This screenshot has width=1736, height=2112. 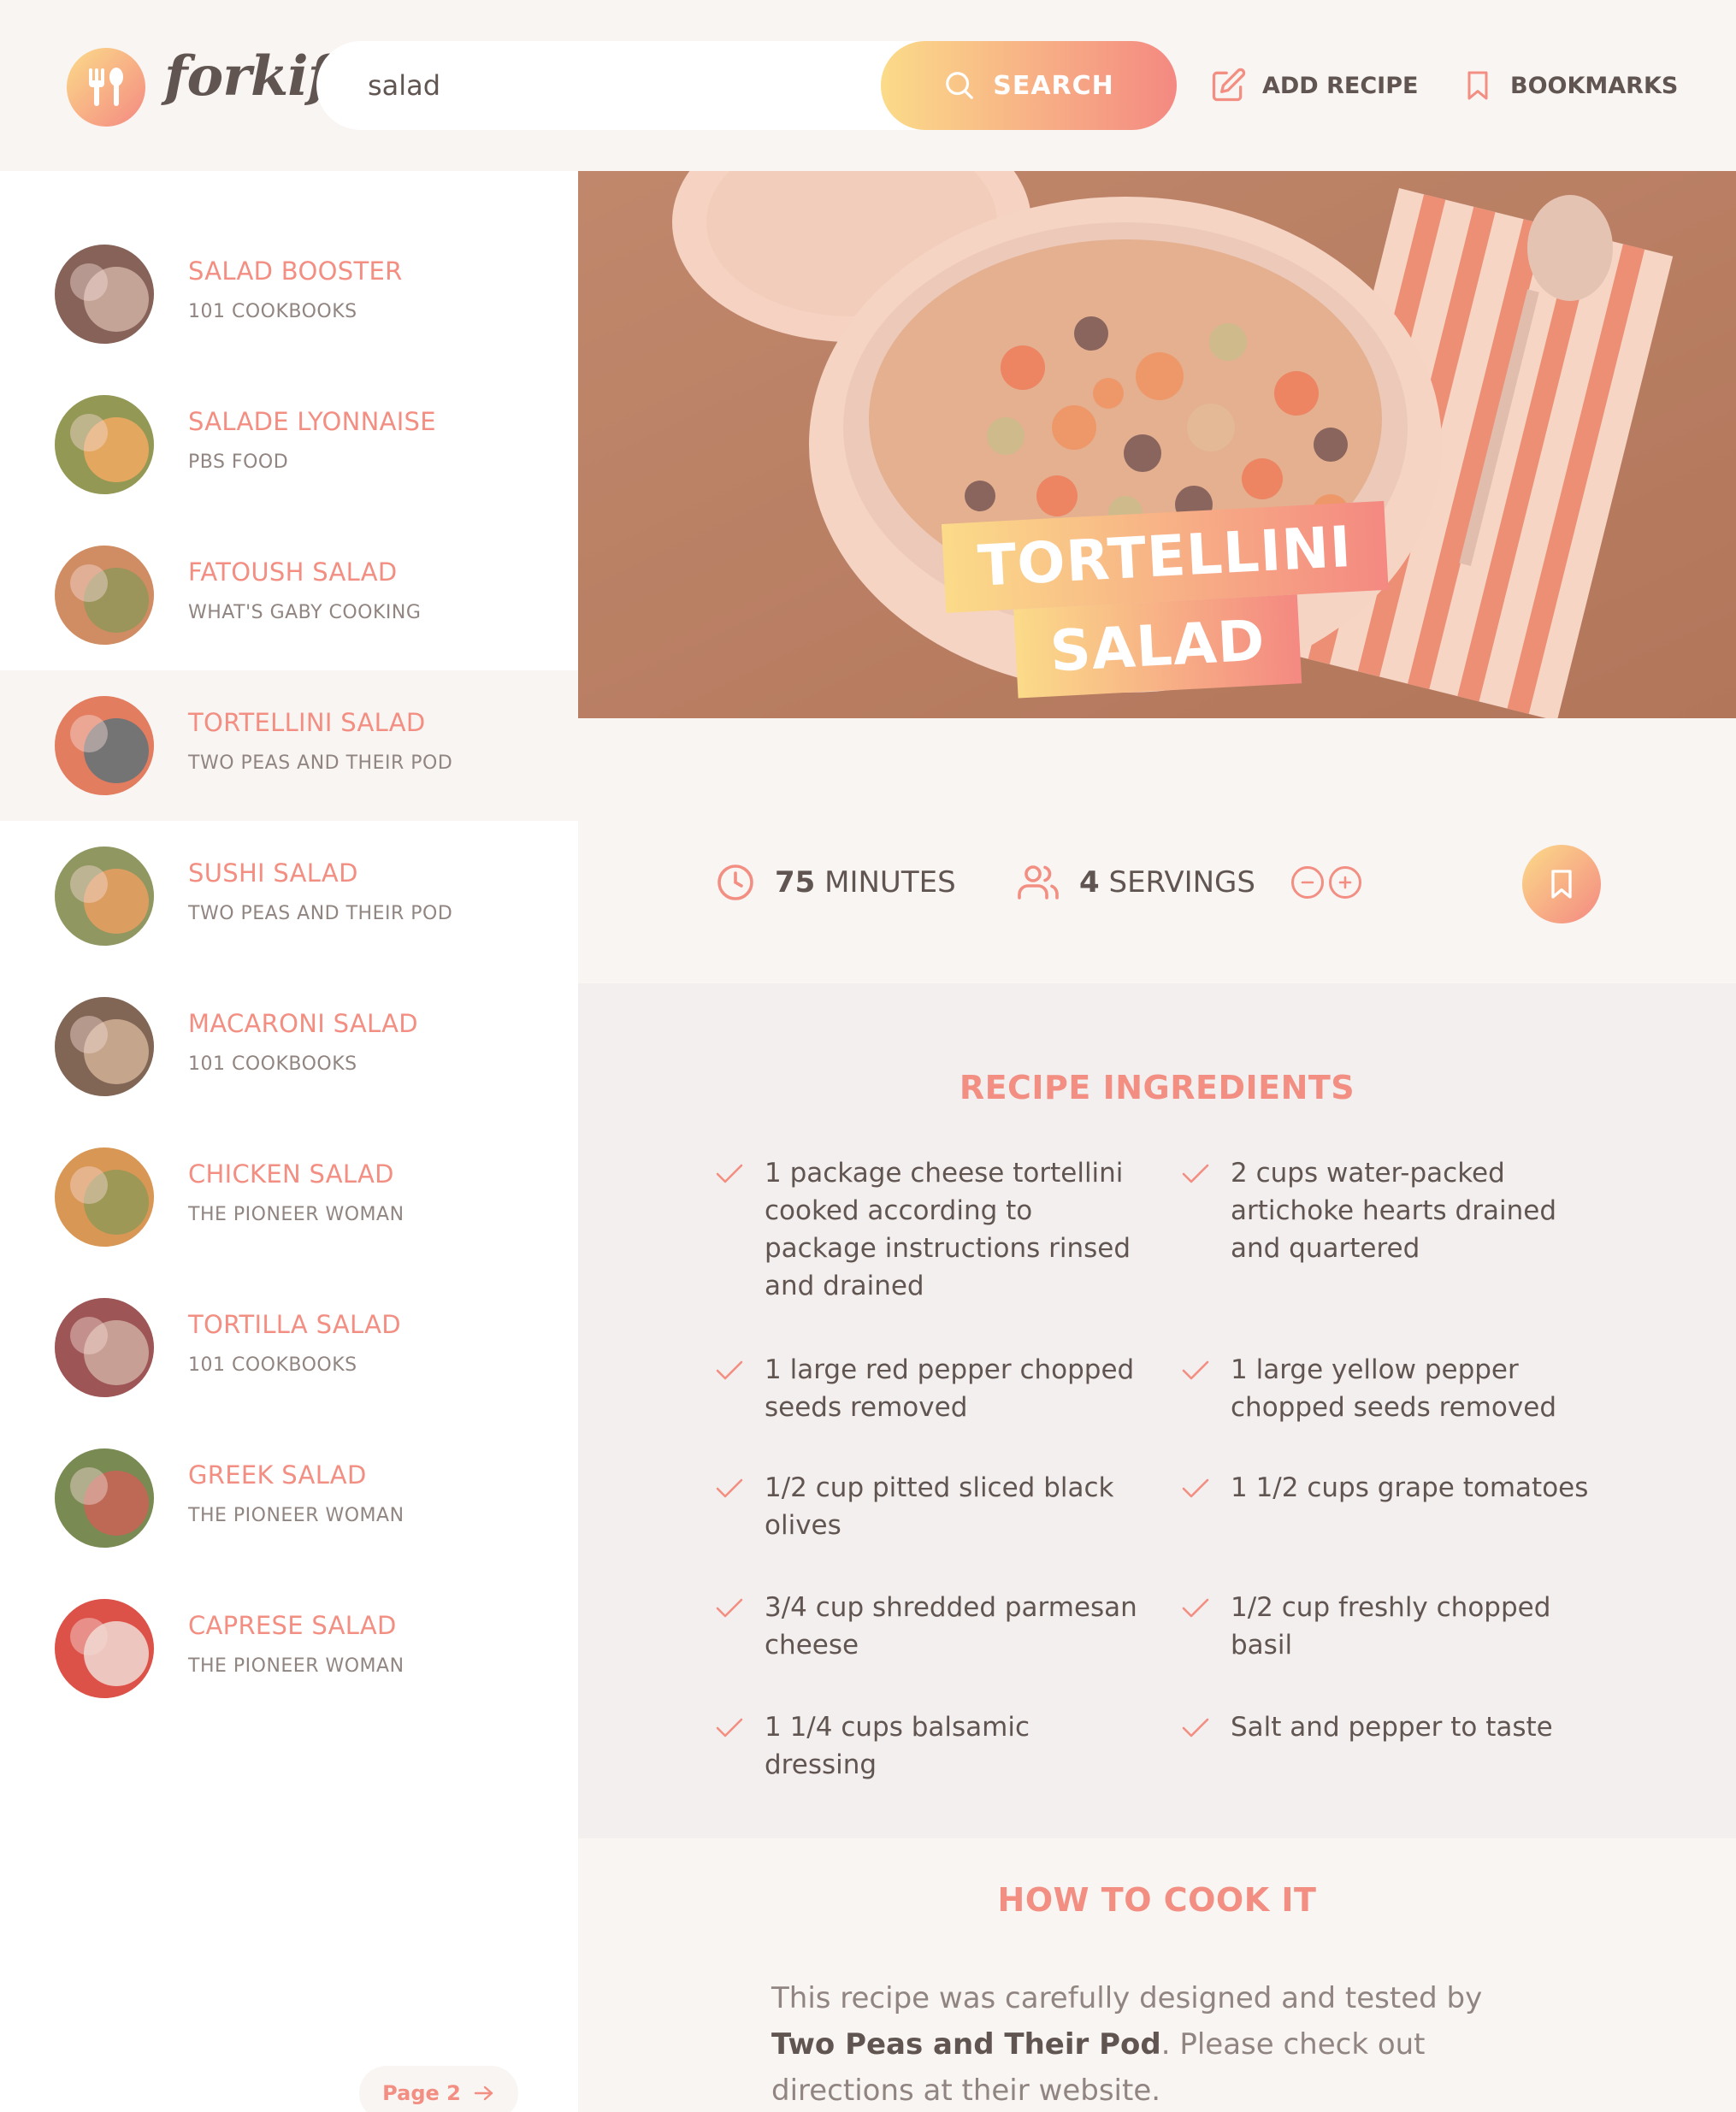 What do you see at coordinates (1392, 1729) in the screenshot?
I see `ingredient-text: Salt and pepper to taste` at bounding box center [1392, 1729].